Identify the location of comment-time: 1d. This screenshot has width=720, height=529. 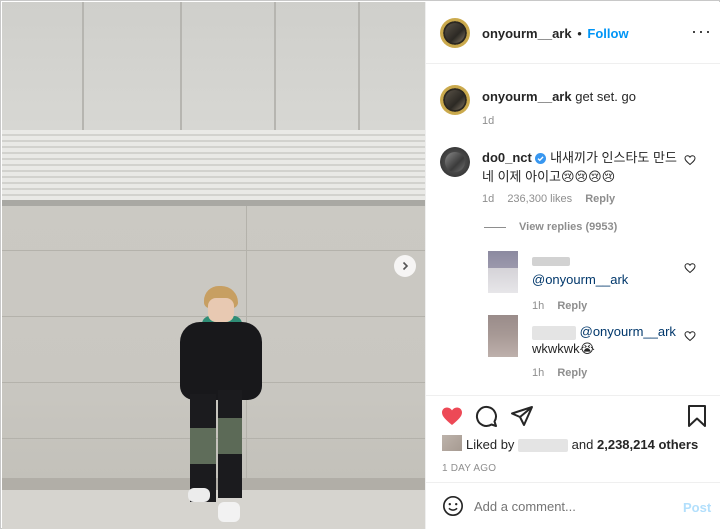
(488, 199).